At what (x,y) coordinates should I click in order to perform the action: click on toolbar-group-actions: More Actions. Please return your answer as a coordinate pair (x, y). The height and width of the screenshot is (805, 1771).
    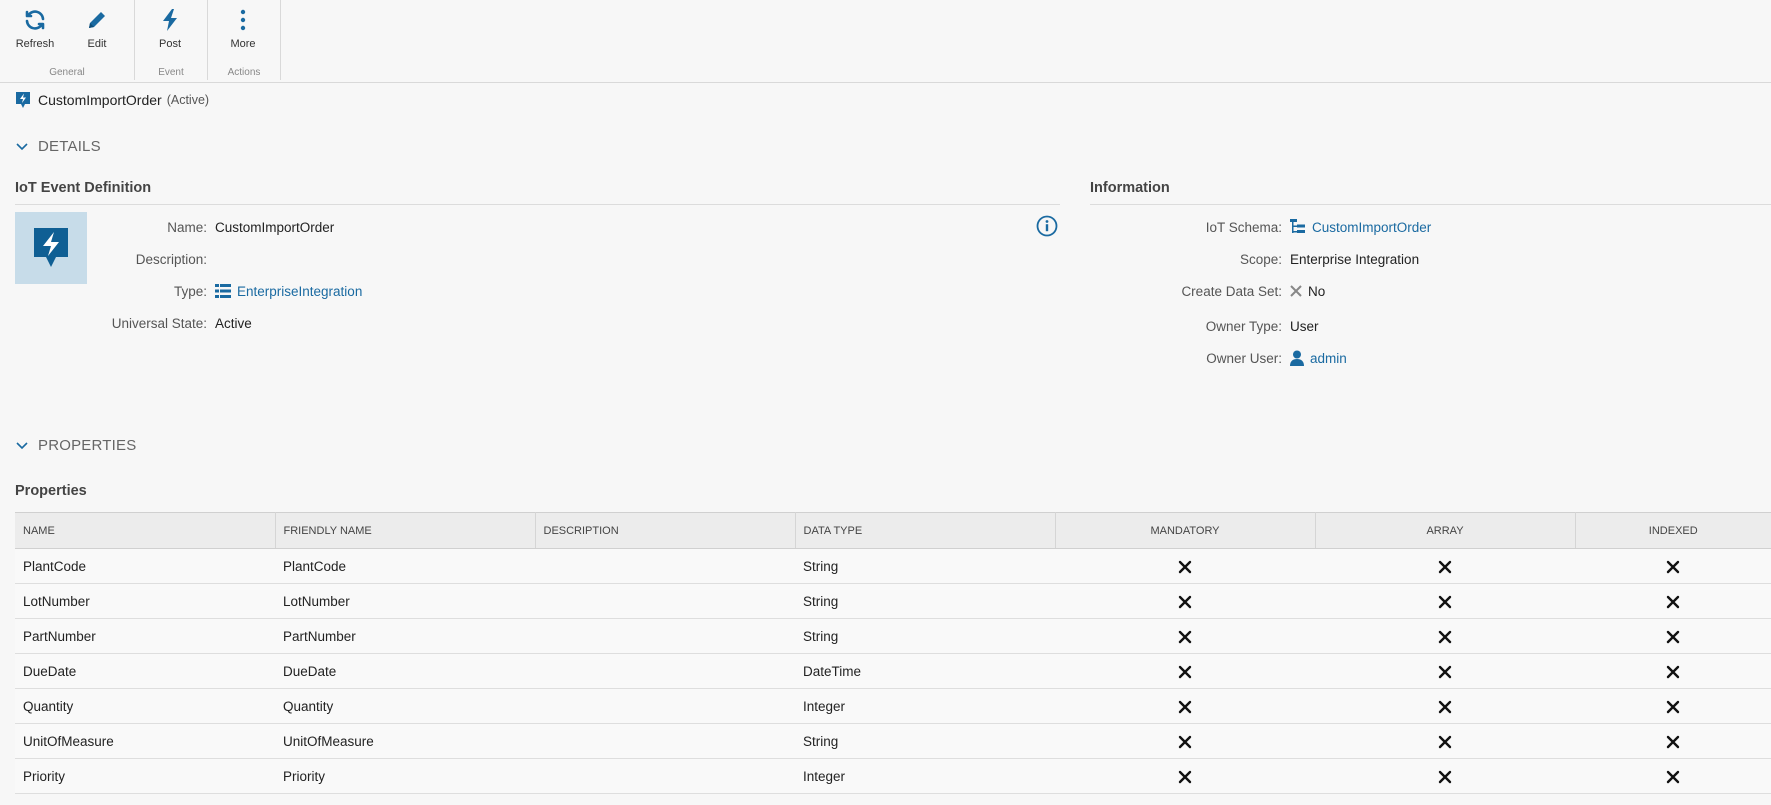
    Looking at the image, I should click on (244, 40).